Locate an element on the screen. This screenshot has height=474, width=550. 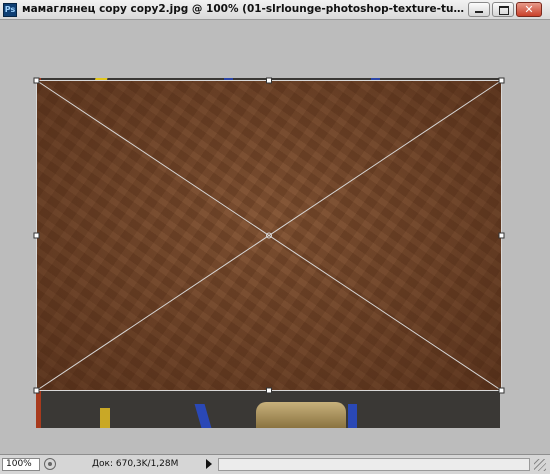
horizontal-scrollbar is located at coordinates (374, 464).